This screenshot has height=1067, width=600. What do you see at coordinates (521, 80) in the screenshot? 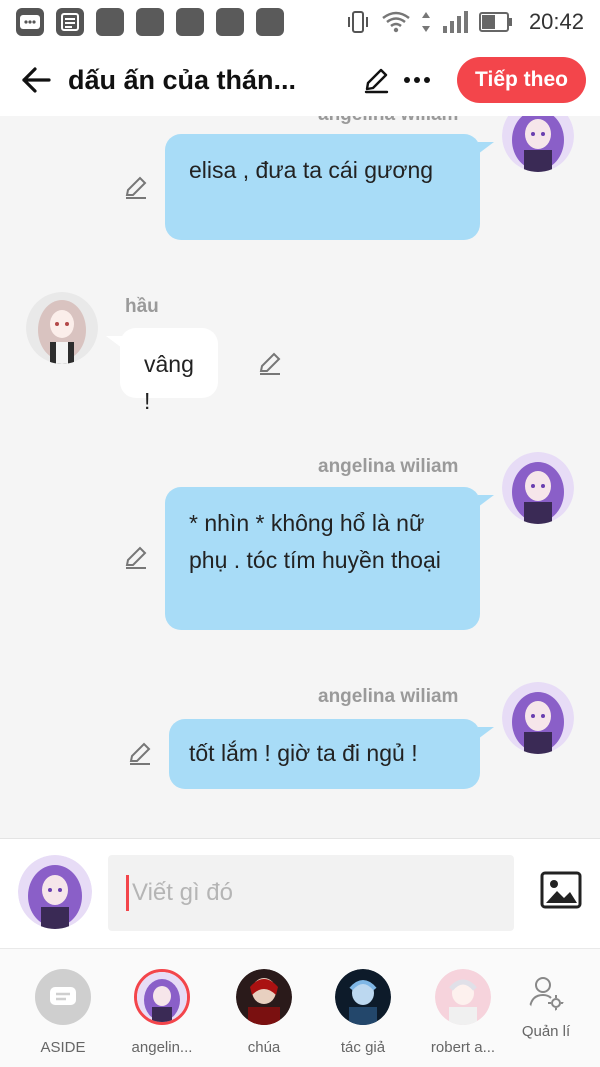
I see `next-button: Tiếp theo` at bounding box center [521, 80].